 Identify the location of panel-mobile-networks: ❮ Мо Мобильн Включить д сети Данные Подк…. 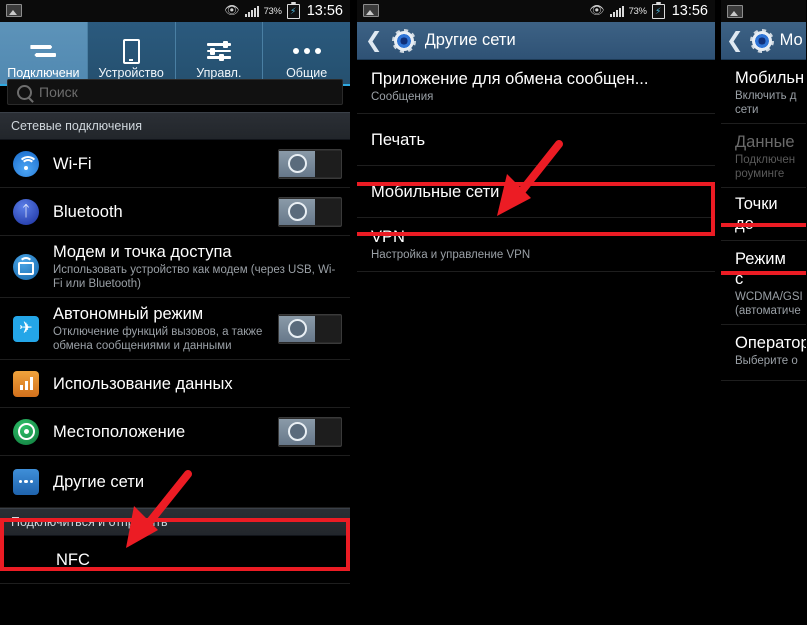
(763, 312).